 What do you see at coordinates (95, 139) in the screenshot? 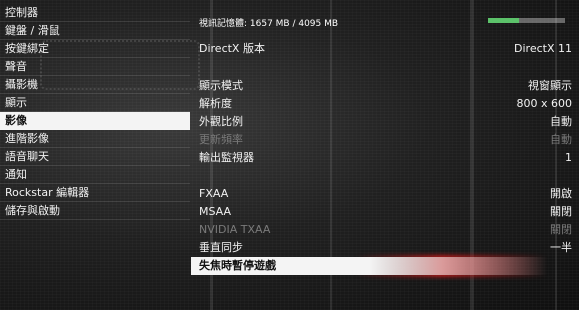
I see `category-advanced-graphics: 進階影像` at bounding box center [95, 139].